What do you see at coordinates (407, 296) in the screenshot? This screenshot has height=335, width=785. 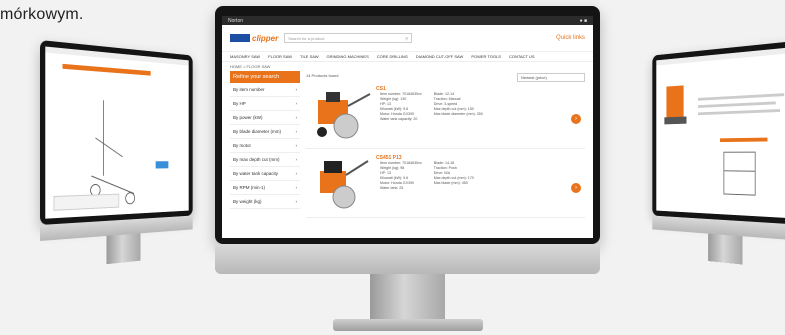 I see `center-stand` at bounding box center [407, 296].